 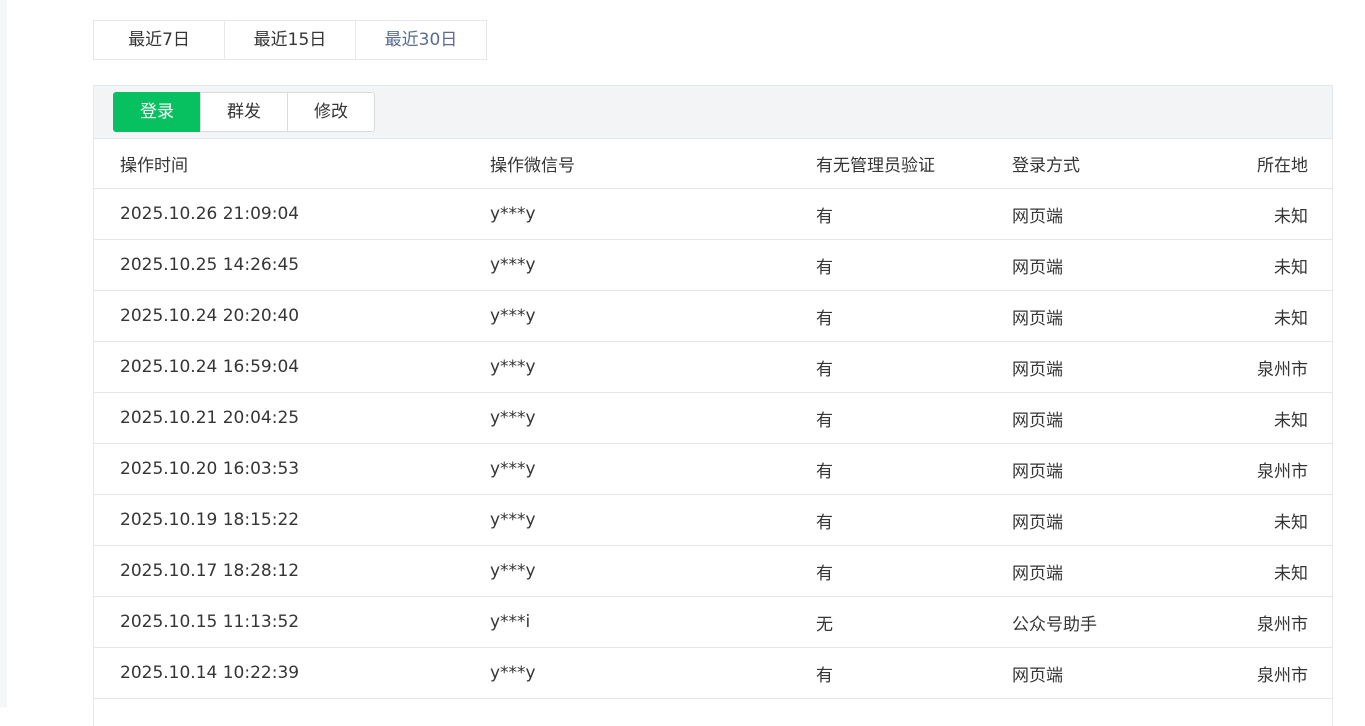 I want to click on range-tab-15-days: 最近15日, so click(x=290, y=40).